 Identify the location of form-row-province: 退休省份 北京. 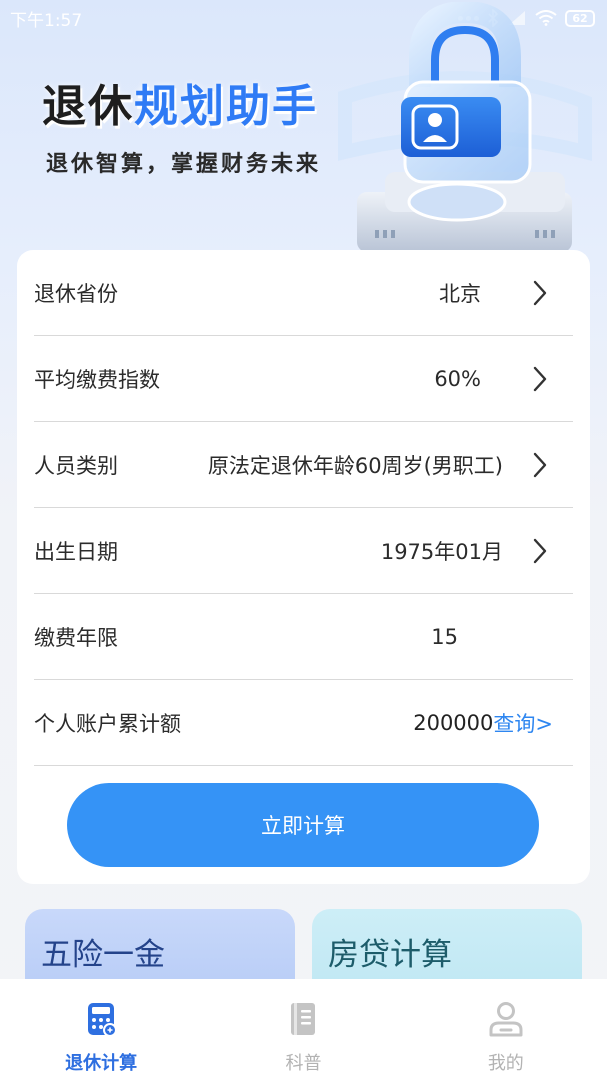
(303, 293).